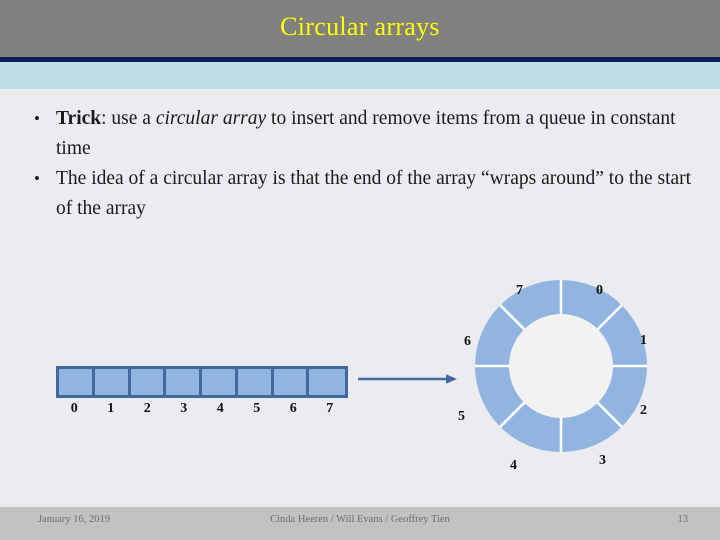  I want to click on donut-index-label-3: 3, so click(602, 460).